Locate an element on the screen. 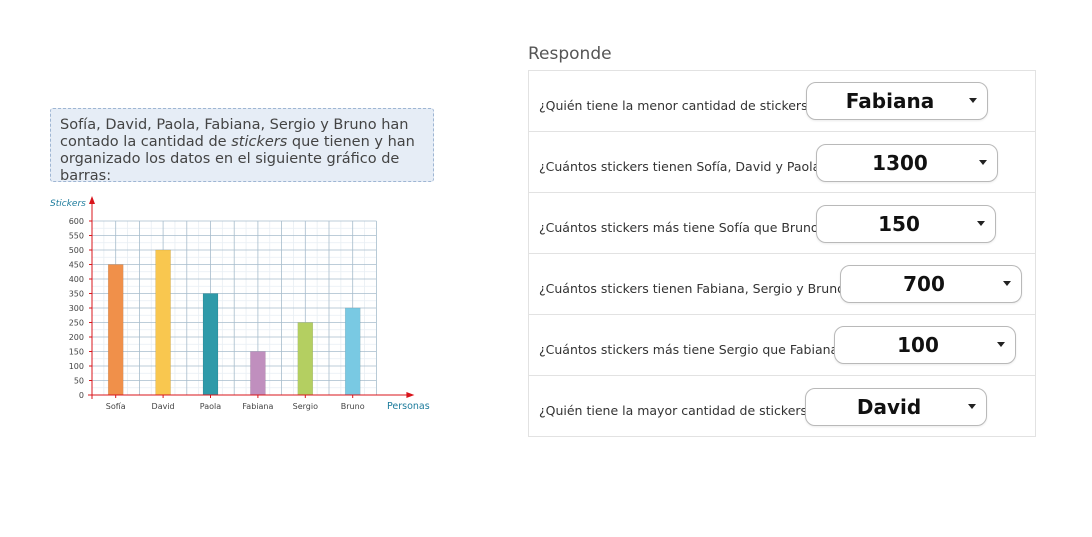 The image size is (1092, 537). y-tick-label: 100 is located at coordinates (76, 366).